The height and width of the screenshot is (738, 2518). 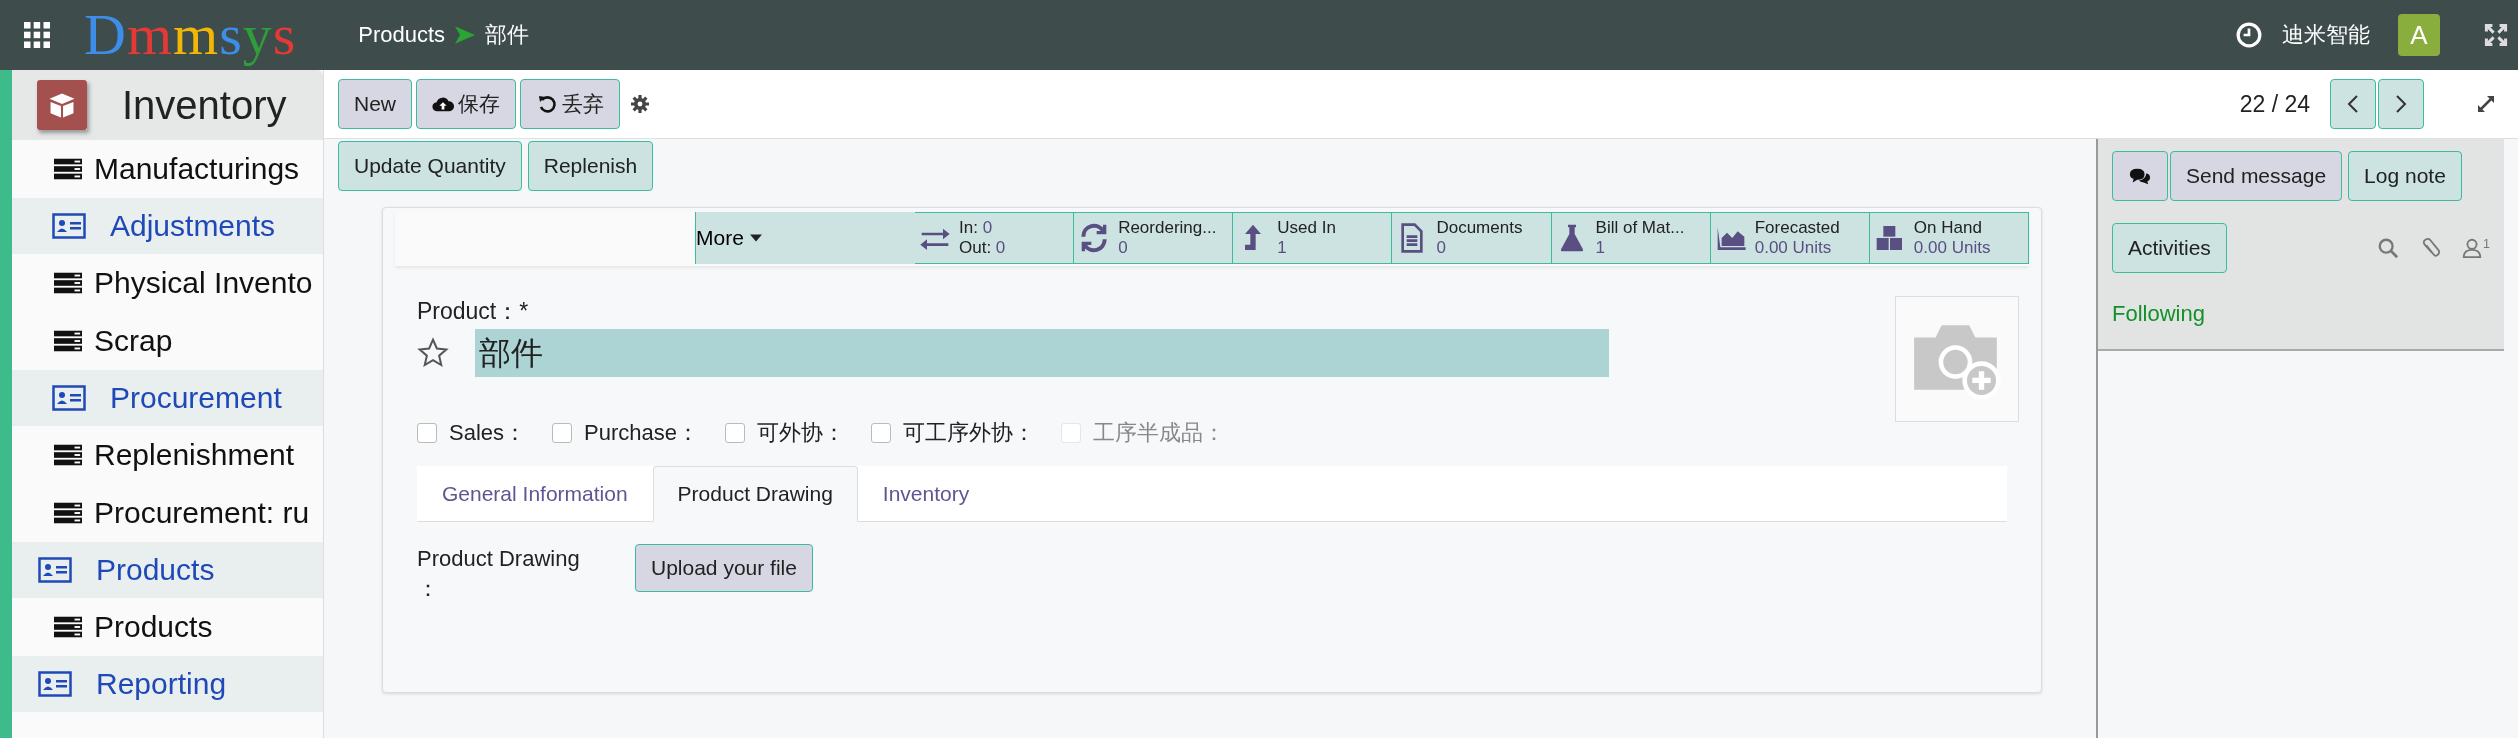 I want to click on stat-button: On Hand 0.00 Units, so click(x=1949, y=238).